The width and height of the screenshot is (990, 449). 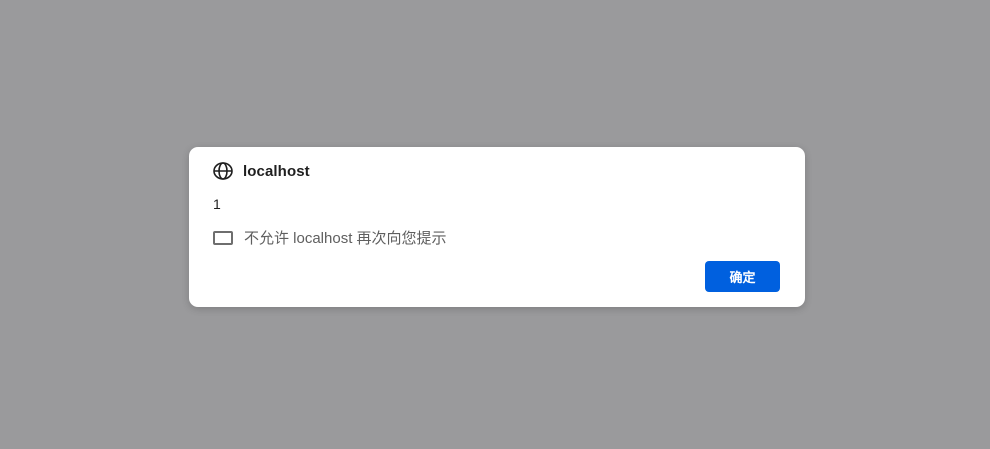 I want to click on globe-icon, so click(x=224, y=171).